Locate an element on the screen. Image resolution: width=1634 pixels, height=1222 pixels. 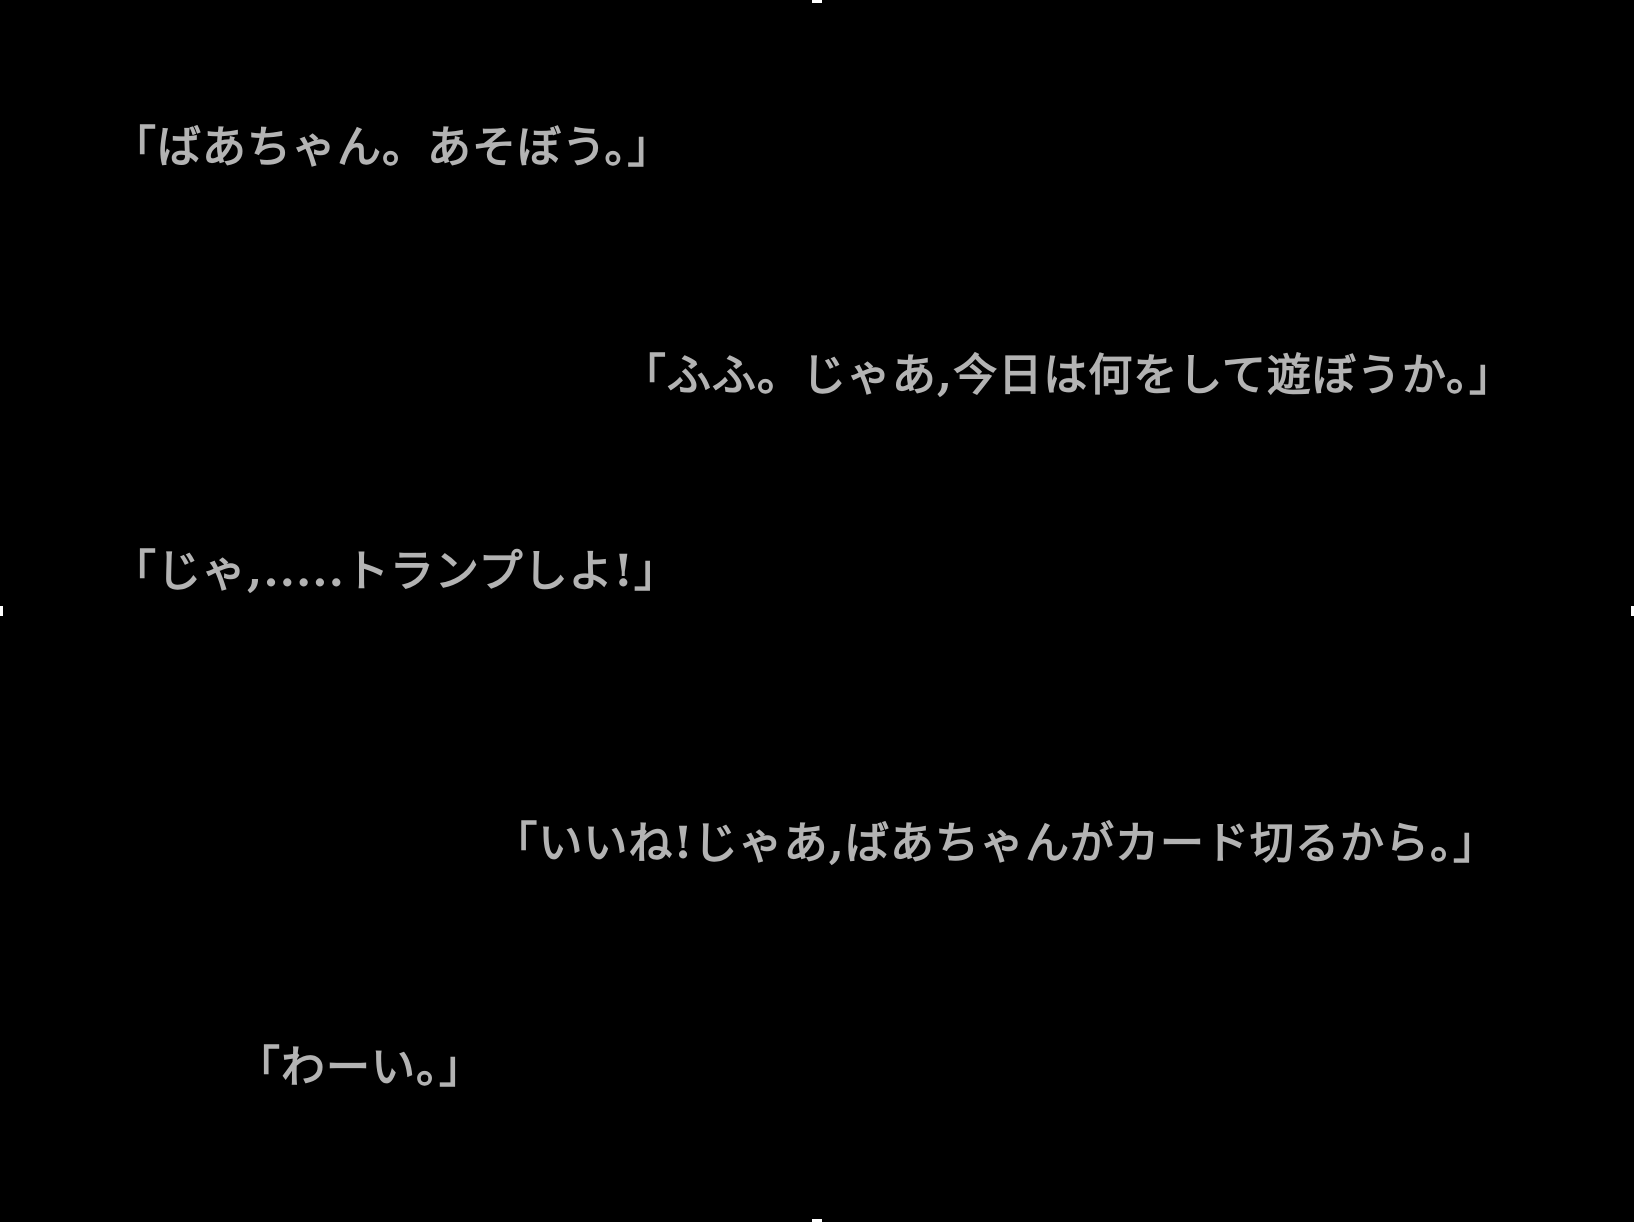
dialogue-line-child-1: 「ばあちゃん。あそぼう。」 is located at coordinates (392, 147).